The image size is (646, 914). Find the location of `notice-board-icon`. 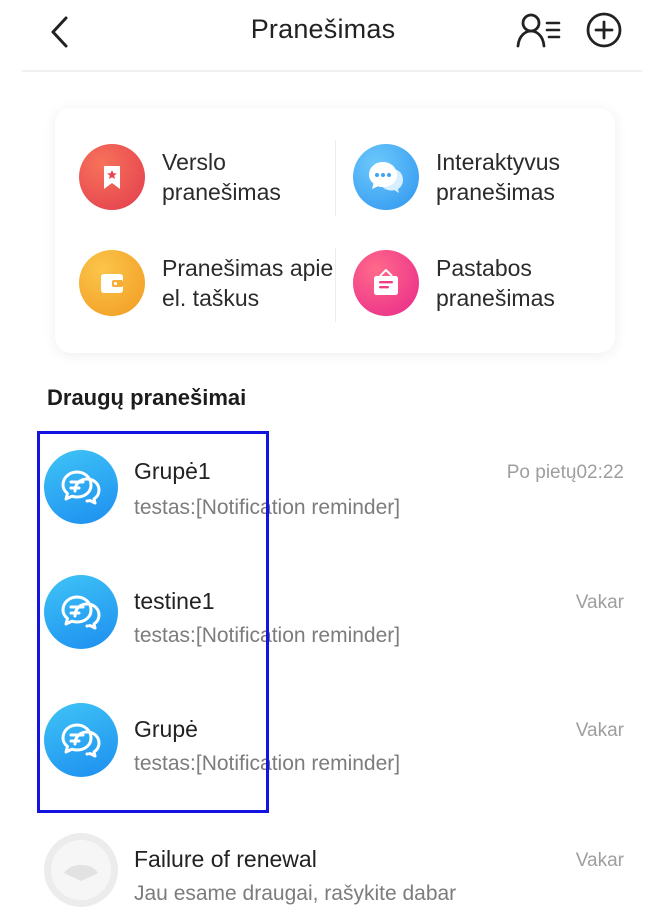

notice-board-icon is located at coordinates (386, 283).